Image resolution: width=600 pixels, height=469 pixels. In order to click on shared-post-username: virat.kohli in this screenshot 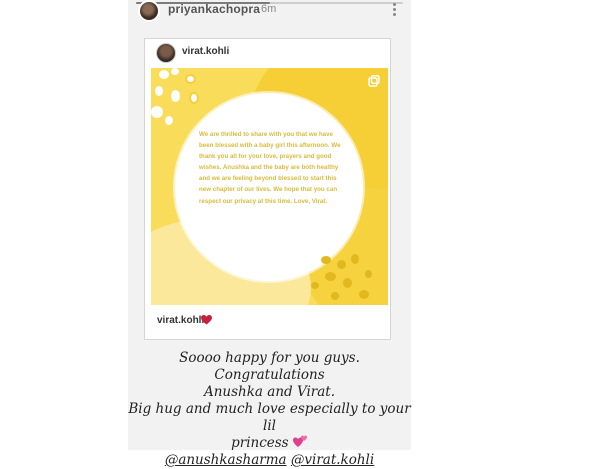, I will do `click(205, 51)`.